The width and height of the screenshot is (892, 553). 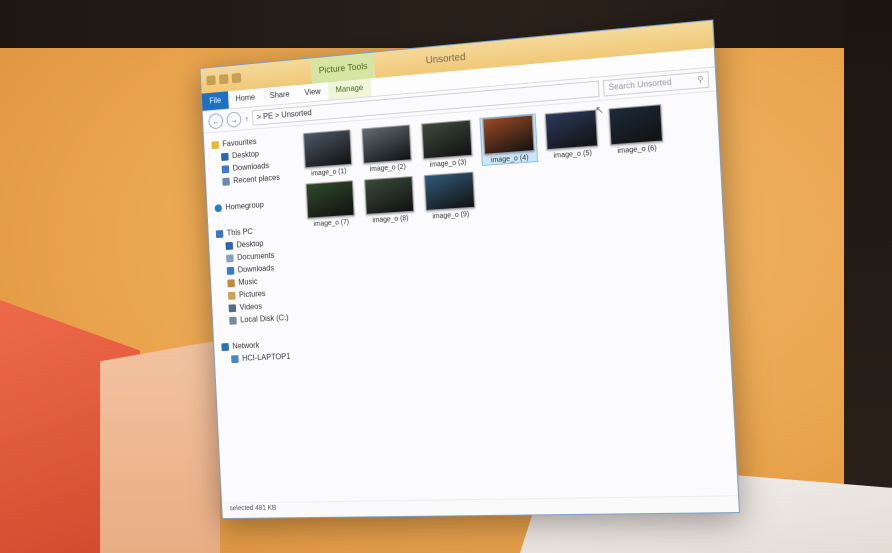 I want to click on file-thumbnail: image_o (2), so click(x=387, y=148).